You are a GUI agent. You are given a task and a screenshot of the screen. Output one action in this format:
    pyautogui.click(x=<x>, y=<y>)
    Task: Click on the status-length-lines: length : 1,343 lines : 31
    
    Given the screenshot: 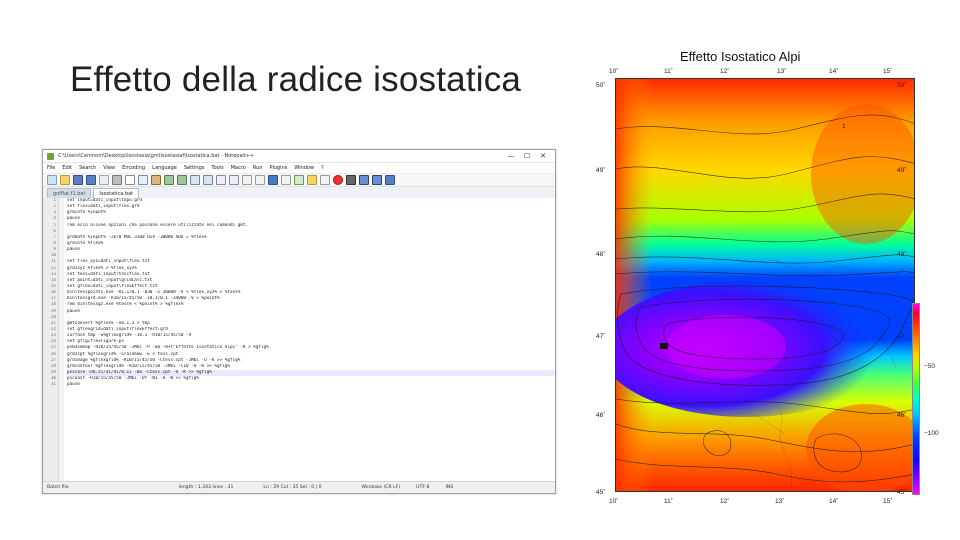 What is the action you would take?
    pyautogui.click(x=206, y=487)
    